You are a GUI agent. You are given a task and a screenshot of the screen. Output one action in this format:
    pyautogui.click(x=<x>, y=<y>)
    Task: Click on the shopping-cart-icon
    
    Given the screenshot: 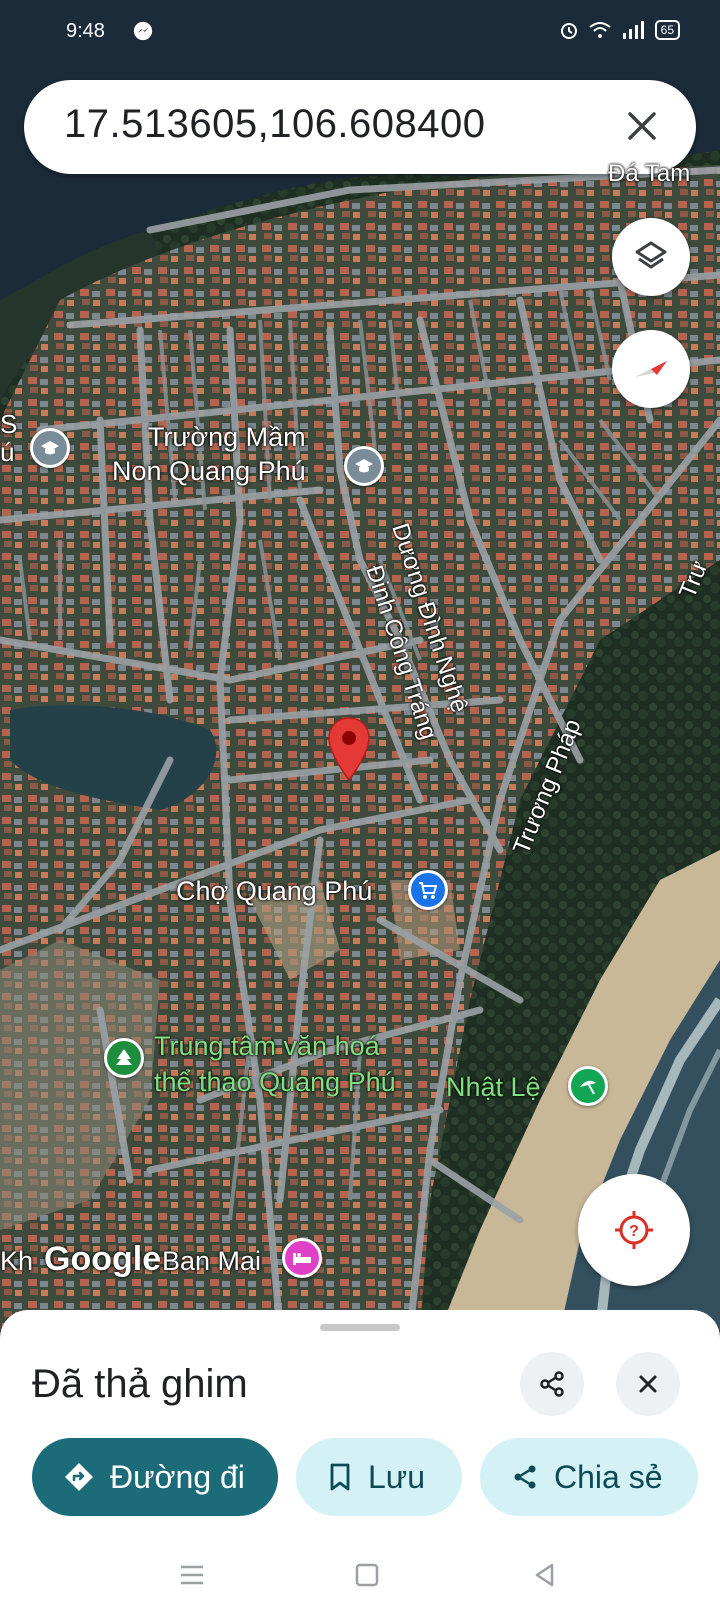 What is the action you would take?
    pyautogui.click(x=428, y=890)
    